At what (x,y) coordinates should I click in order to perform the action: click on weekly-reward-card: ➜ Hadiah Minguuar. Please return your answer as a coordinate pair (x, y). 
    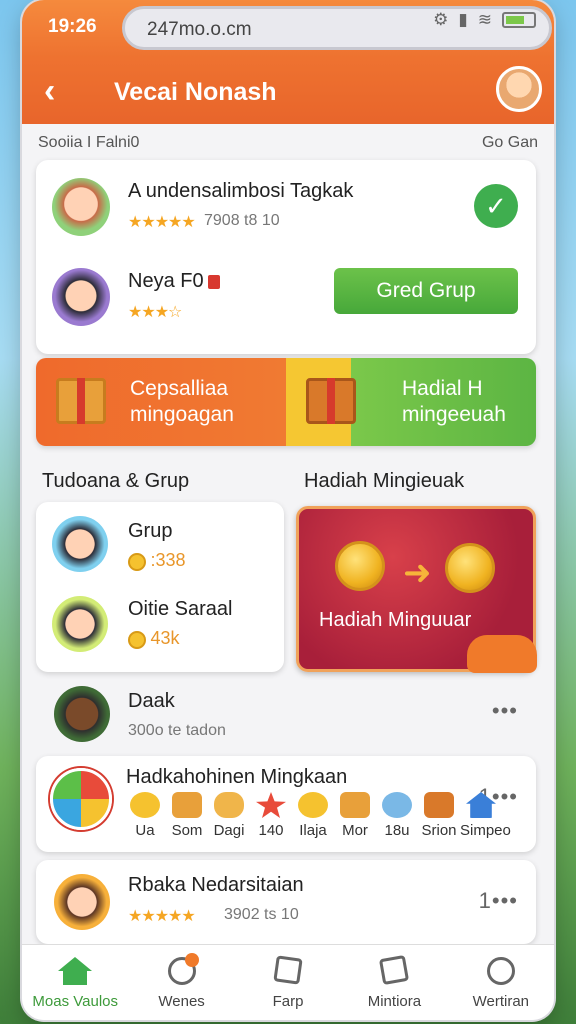
    Looking at the image, I should click on (416, 589).